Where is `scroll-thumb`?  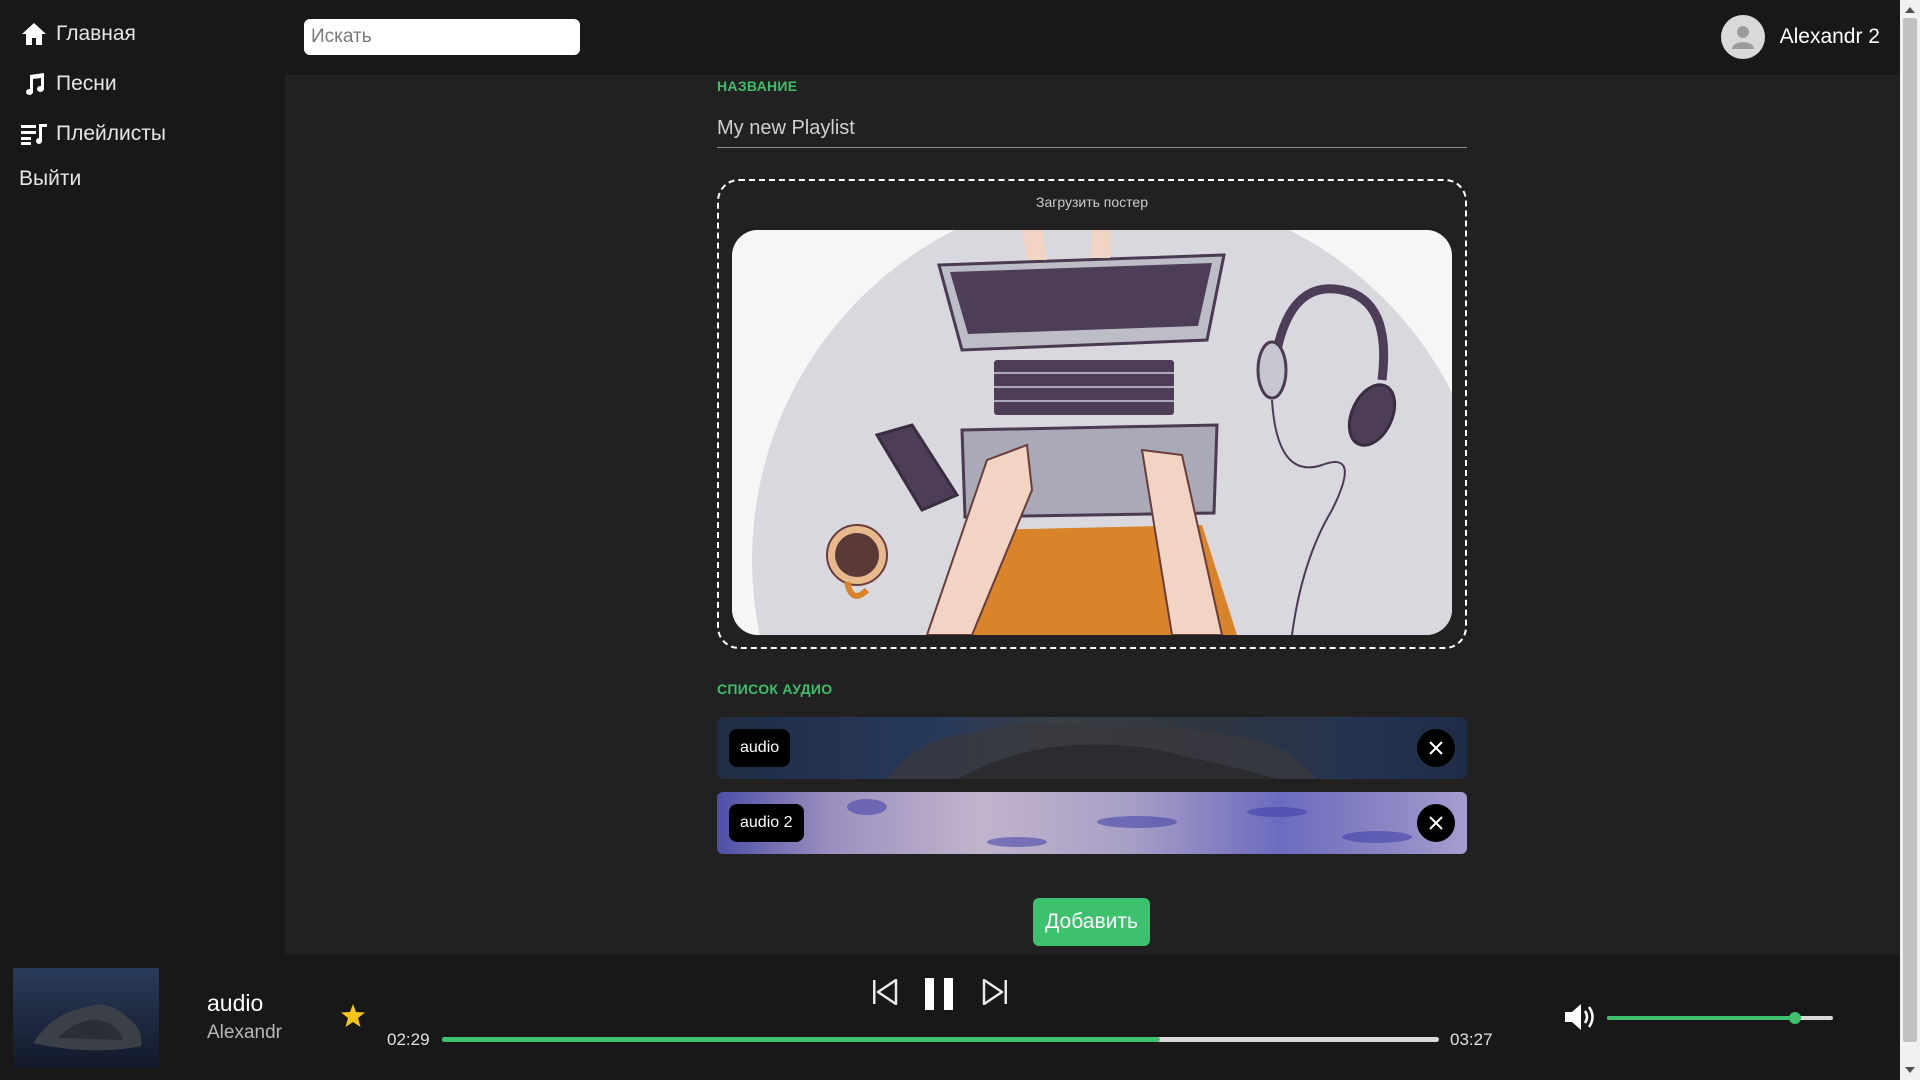
scroll-thumb is located at coordinates (1910, 530).